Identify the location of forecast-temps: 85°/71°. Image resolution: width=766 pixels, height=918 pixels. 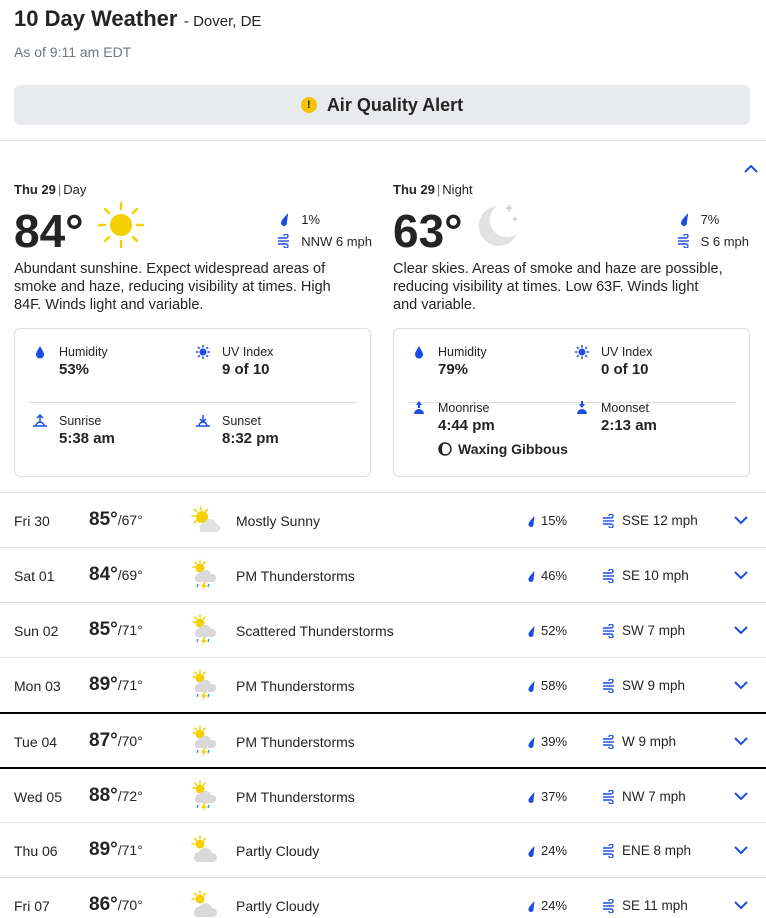
(116, 630).